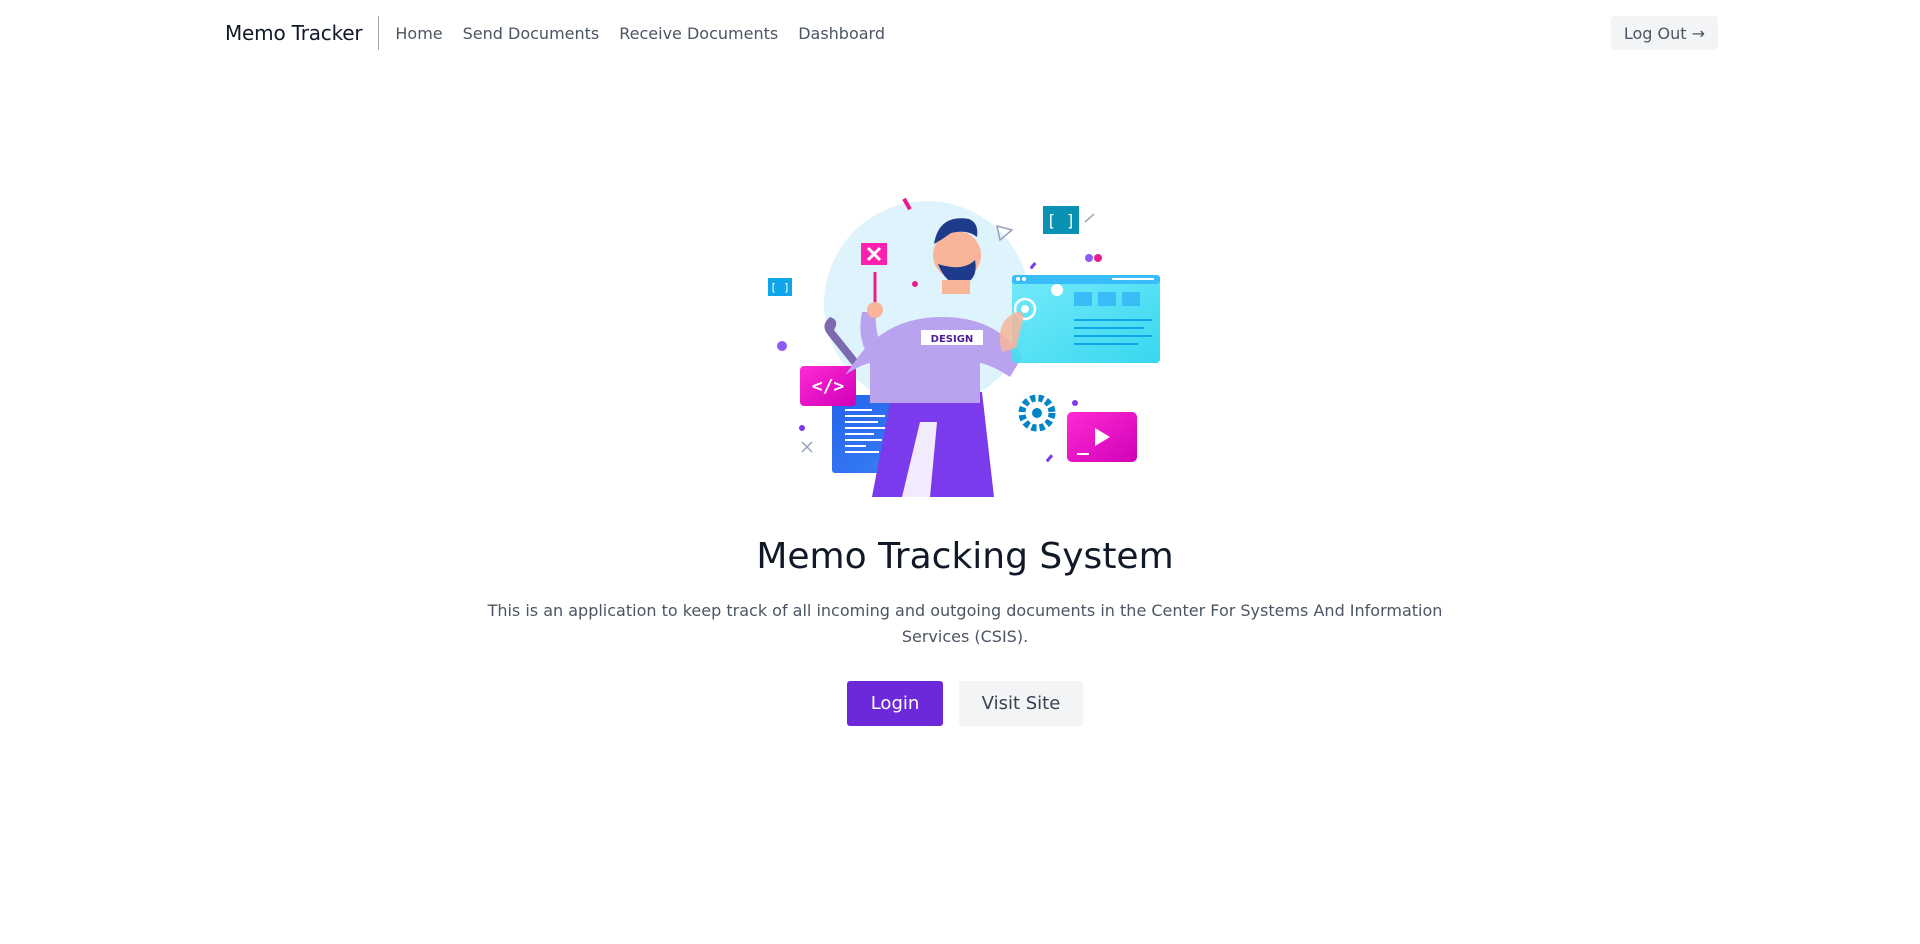 The width and height of the screenshot is (1920, 944). Describe the element at coordinates (841, 33) in the screenshot. I see `nav-link-dashboard: Dashboard` at that location.